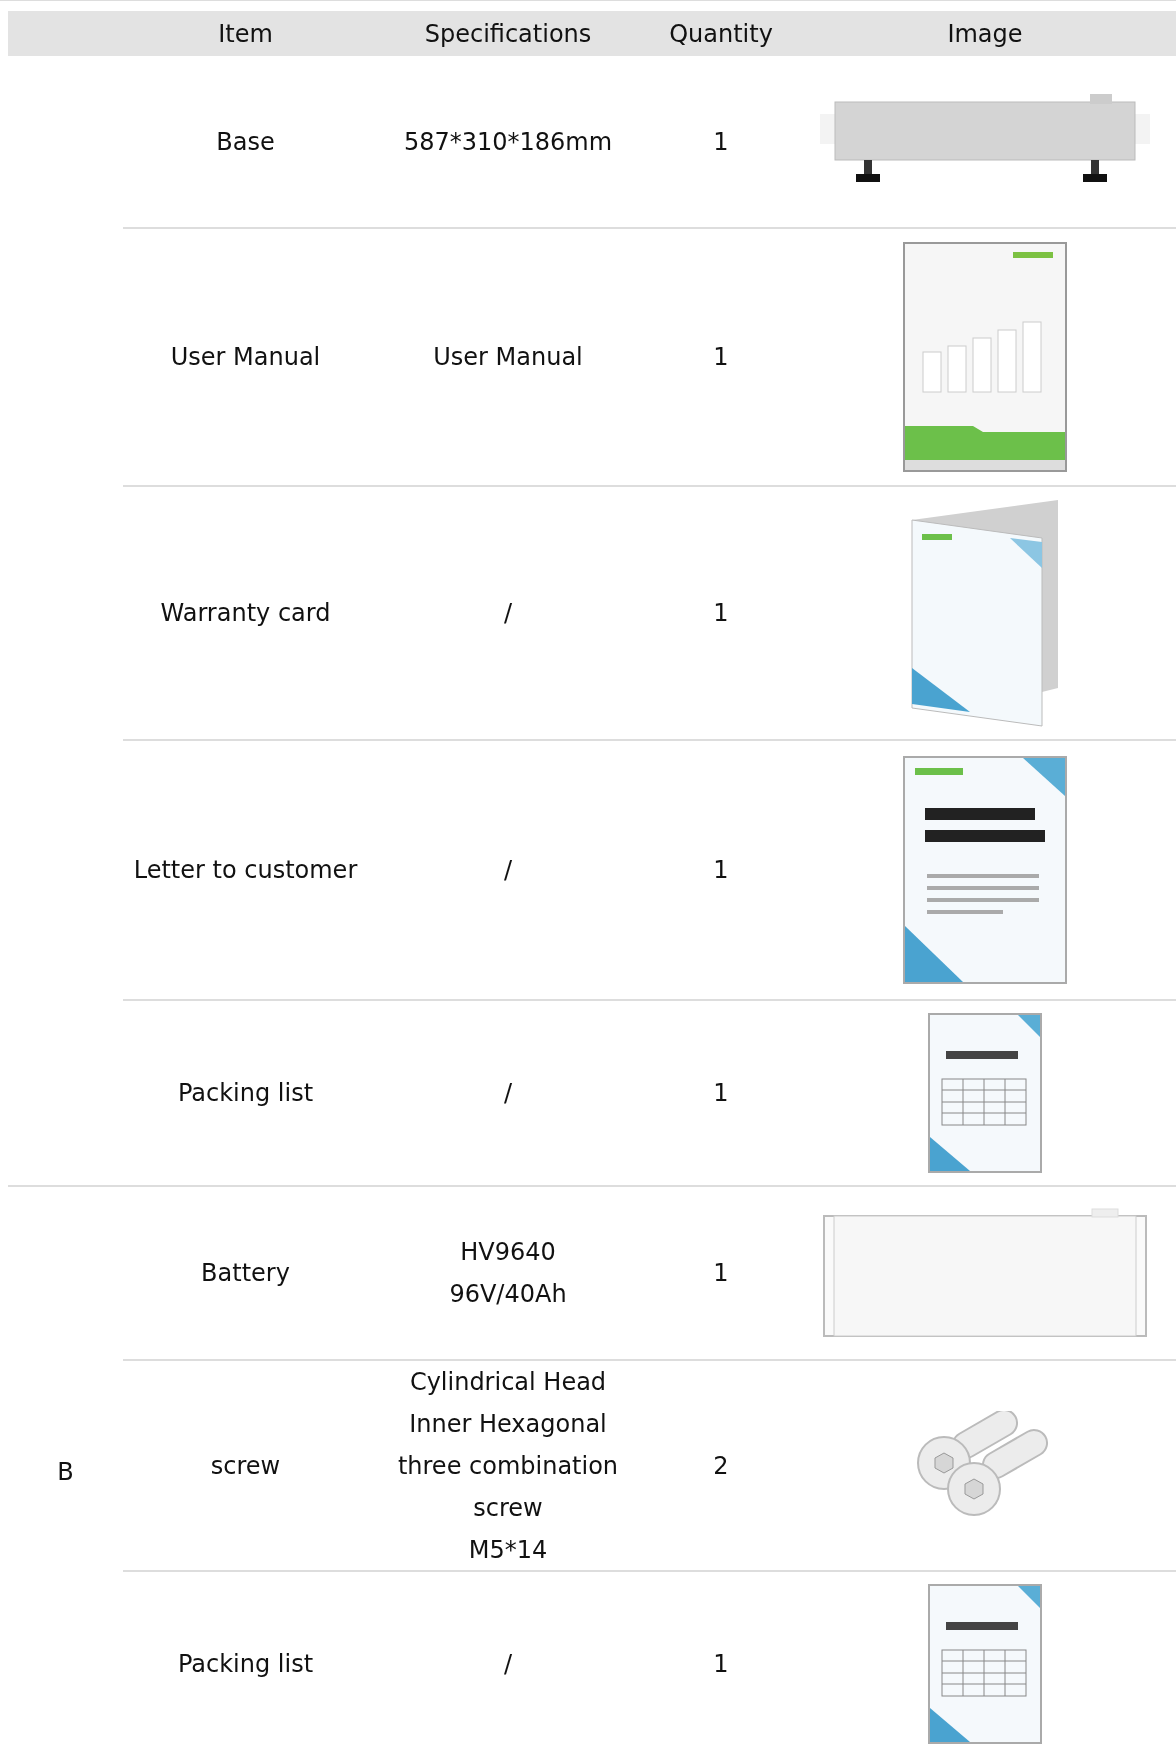  Describe the element at coordinates (508, 1466) in the screenshot. I see `specification-text: three combination` at that location.